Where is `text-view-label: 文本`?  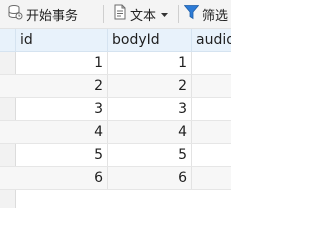
text-view-label: 文本 is located at coordinates (143, 16).